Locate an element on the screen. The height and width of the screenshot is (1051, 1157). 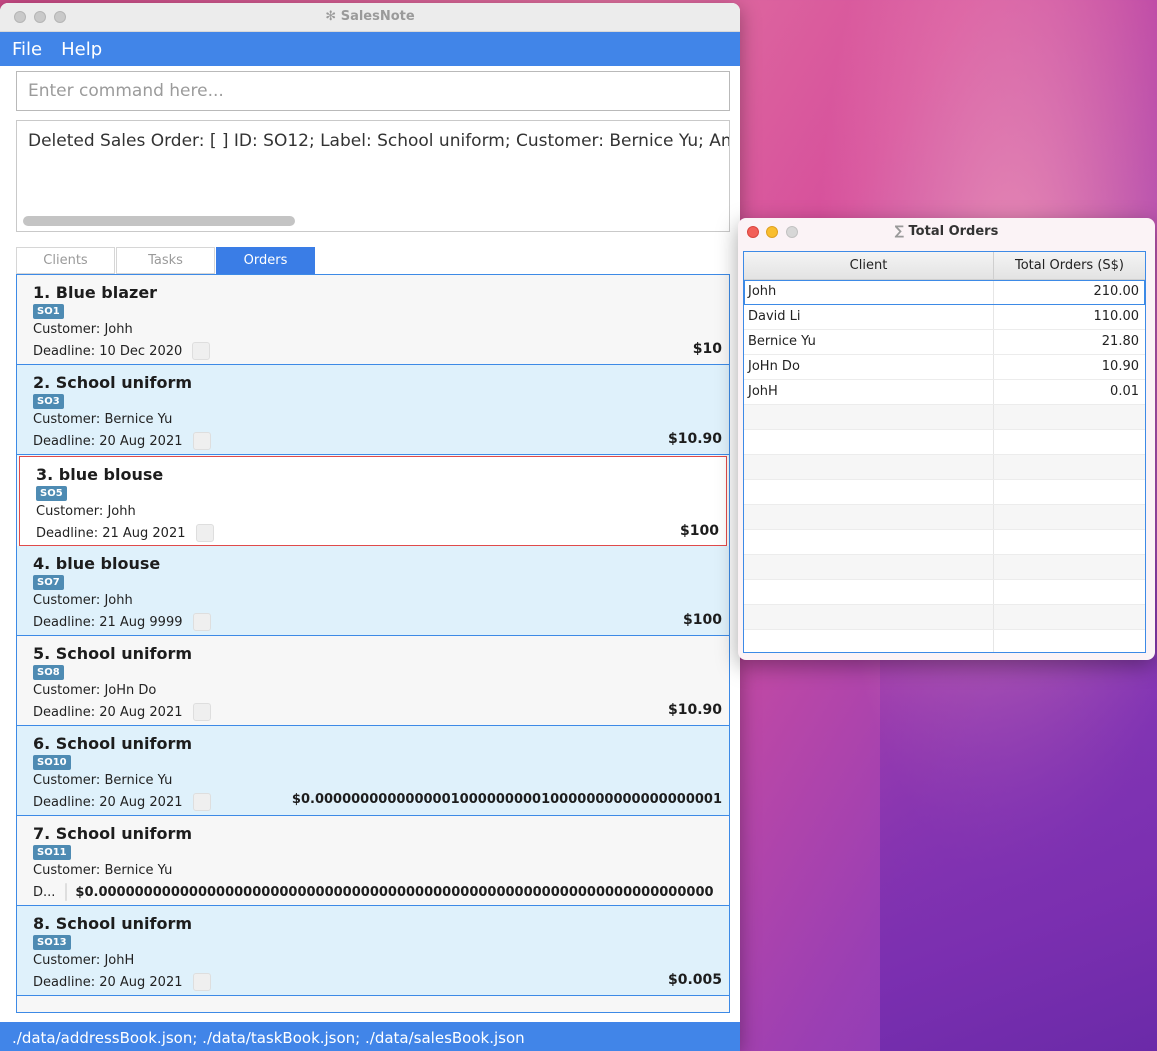
order-id-tag: SO1 is located at coordinates (48, 311).